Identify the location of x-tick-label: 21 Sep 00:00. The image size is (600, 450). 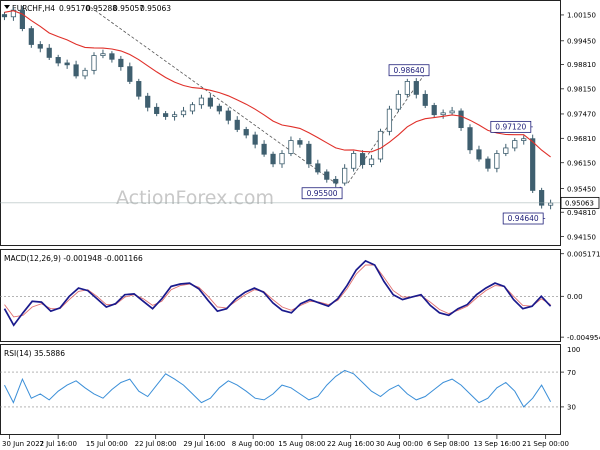
(545, 444).